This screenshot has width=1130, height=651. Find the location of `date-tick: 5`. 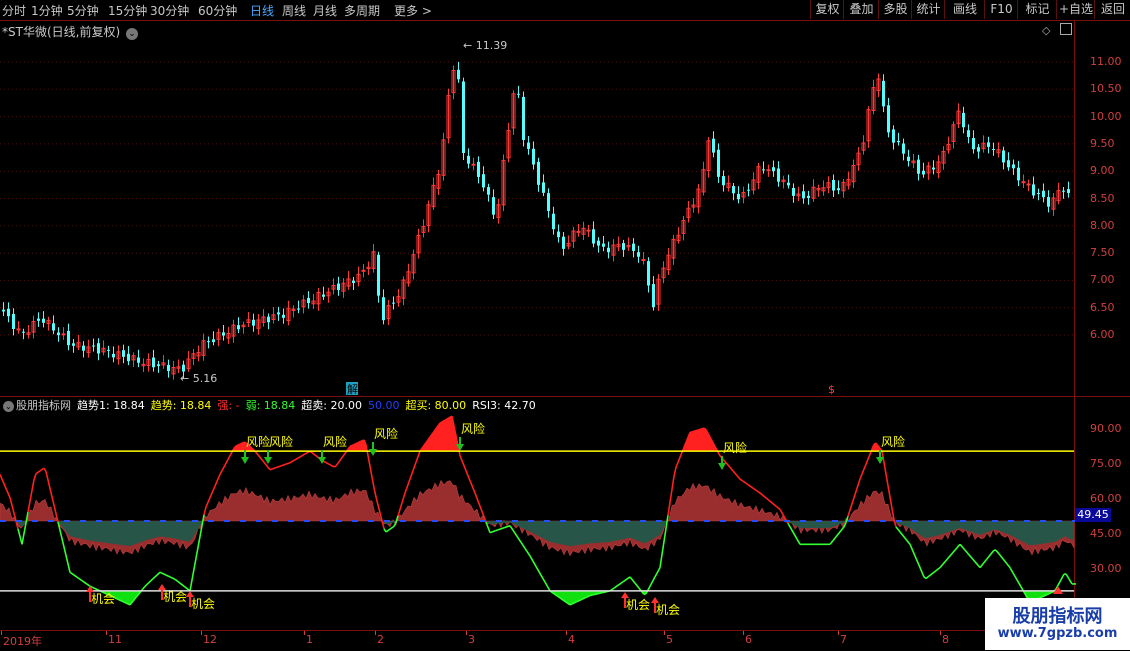

date-tick: 5 is located at coordinates (669, 639).